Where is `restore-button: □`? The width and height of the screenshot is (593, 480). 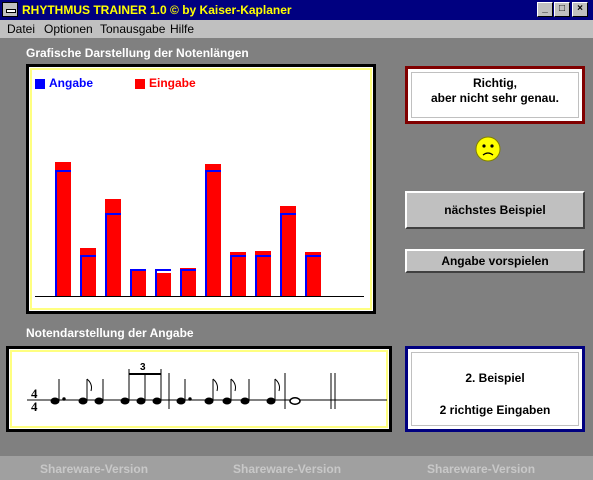
restore-button: □ is located at coordinates (562, 9).